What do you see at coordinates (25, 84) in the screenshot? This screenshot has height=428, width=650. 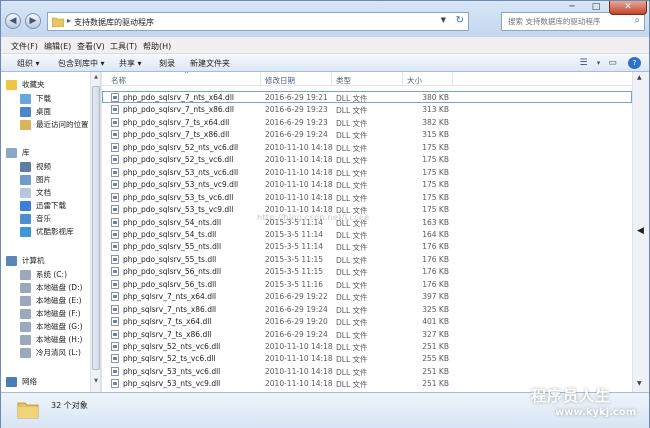 I see `nav-favorites: 收藏夹` at bounding box center [25, 84].